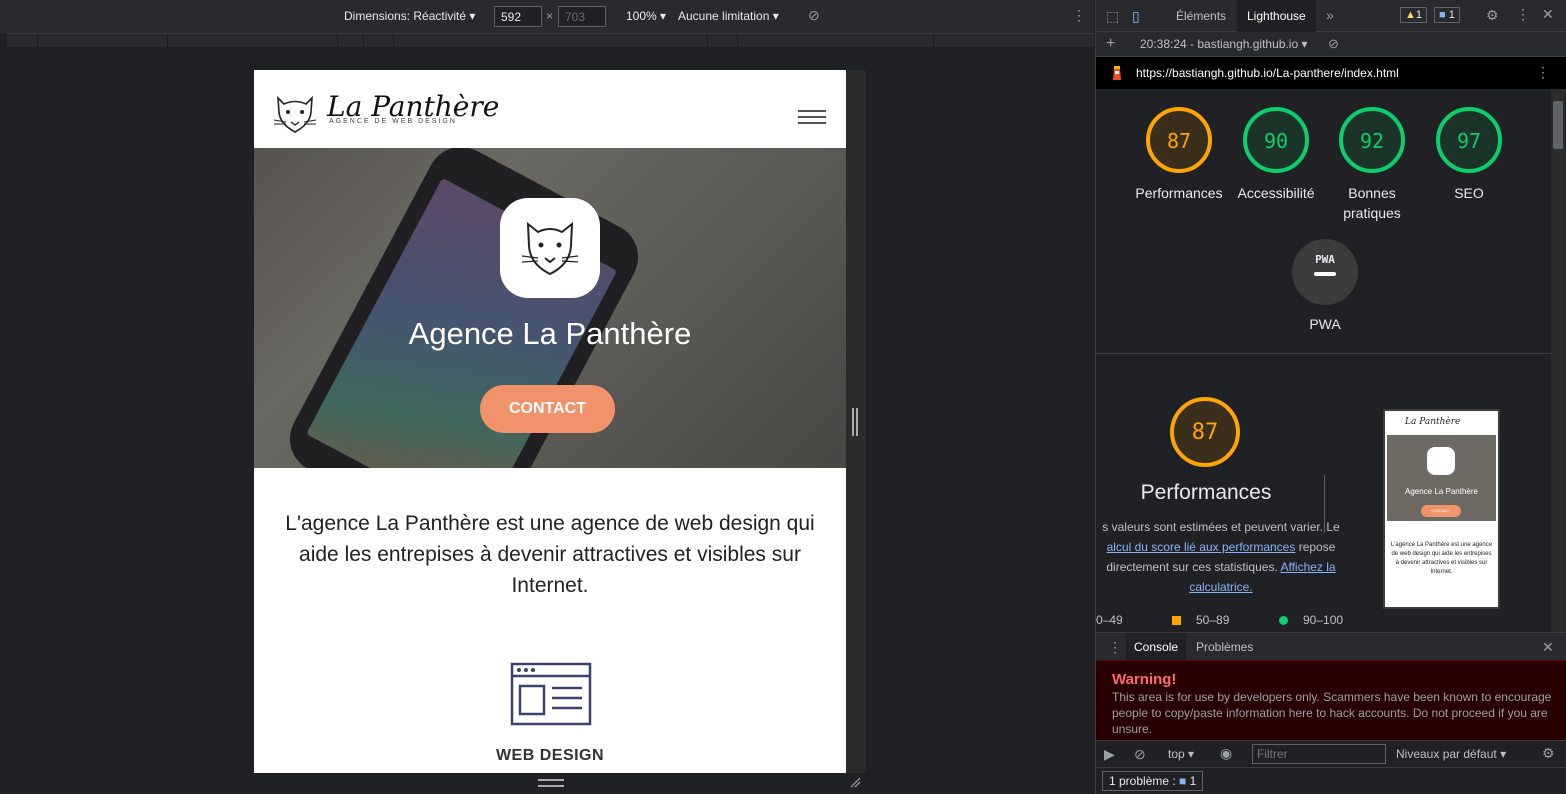 The image size is (1566, 794). I want to click on devtools-tabbar: ⬚ ▯ Éléments Lighthouse » ▲1 ■ 1 ⚙ ⋮ ✕, so click(1331, 16).